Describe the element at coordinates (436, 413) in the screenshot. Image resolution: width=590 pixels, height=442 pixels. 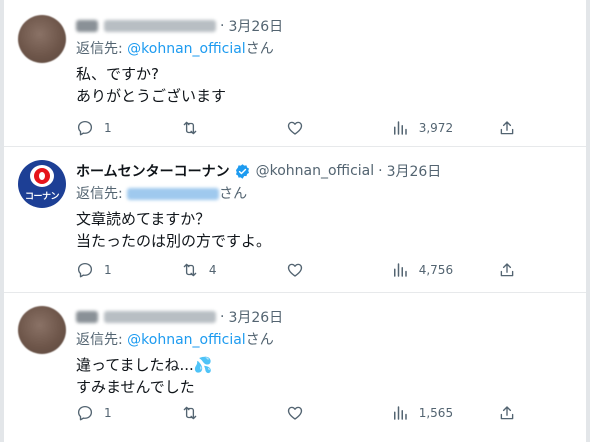
I see `views-count: 1,565` at that location.